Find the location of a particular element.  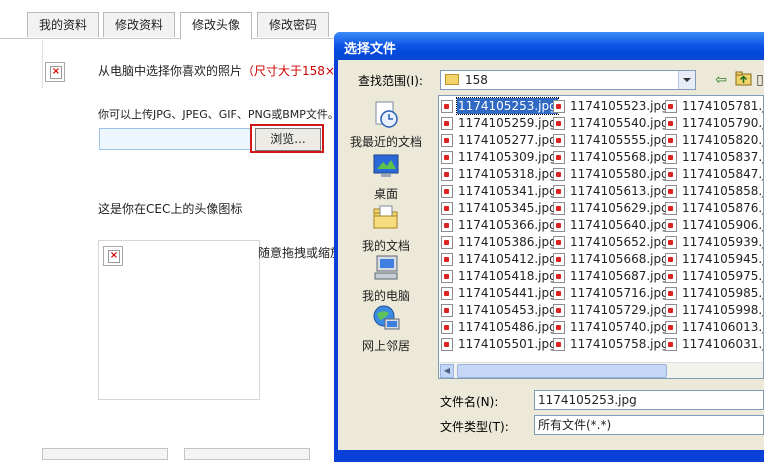

file-name: 1174105418.jpg is located at coordinates (507, 276).